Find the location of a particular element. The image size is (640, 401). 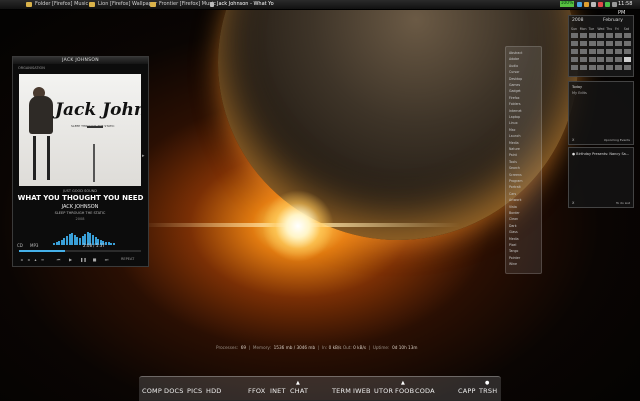

launcher-list-item: Program is located at coordinates (515, 181).